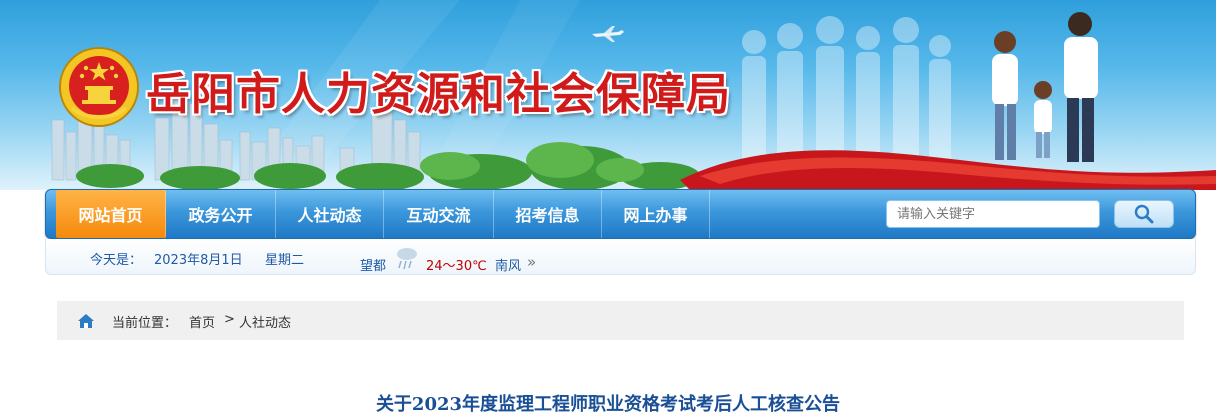 The width and height of the screenshot is (1216, 420). What do you see at coordinates (145, 323) in the screenshot?
I see `breadcrumb-label: 当前位置：` at bounding box center [145, 323].